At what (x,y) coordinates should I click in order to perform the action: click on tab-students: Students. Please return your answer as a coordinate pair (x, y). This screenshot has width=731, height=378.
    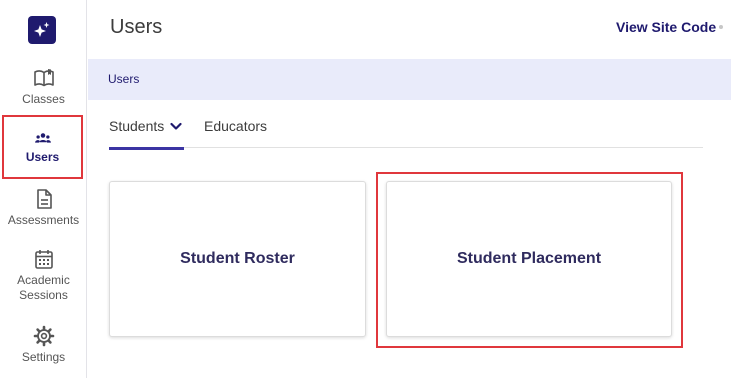
    Looking at the image, I should click on (146, 126).